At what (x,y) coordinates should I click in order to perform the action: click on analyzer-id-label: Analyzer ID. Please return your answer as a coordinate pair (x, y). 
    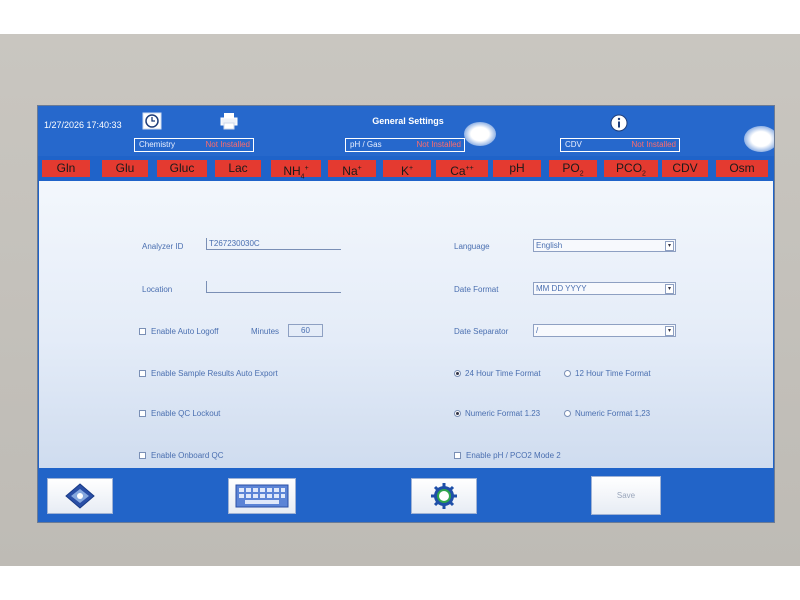
    Looking at the image, I should click on (163, 246).